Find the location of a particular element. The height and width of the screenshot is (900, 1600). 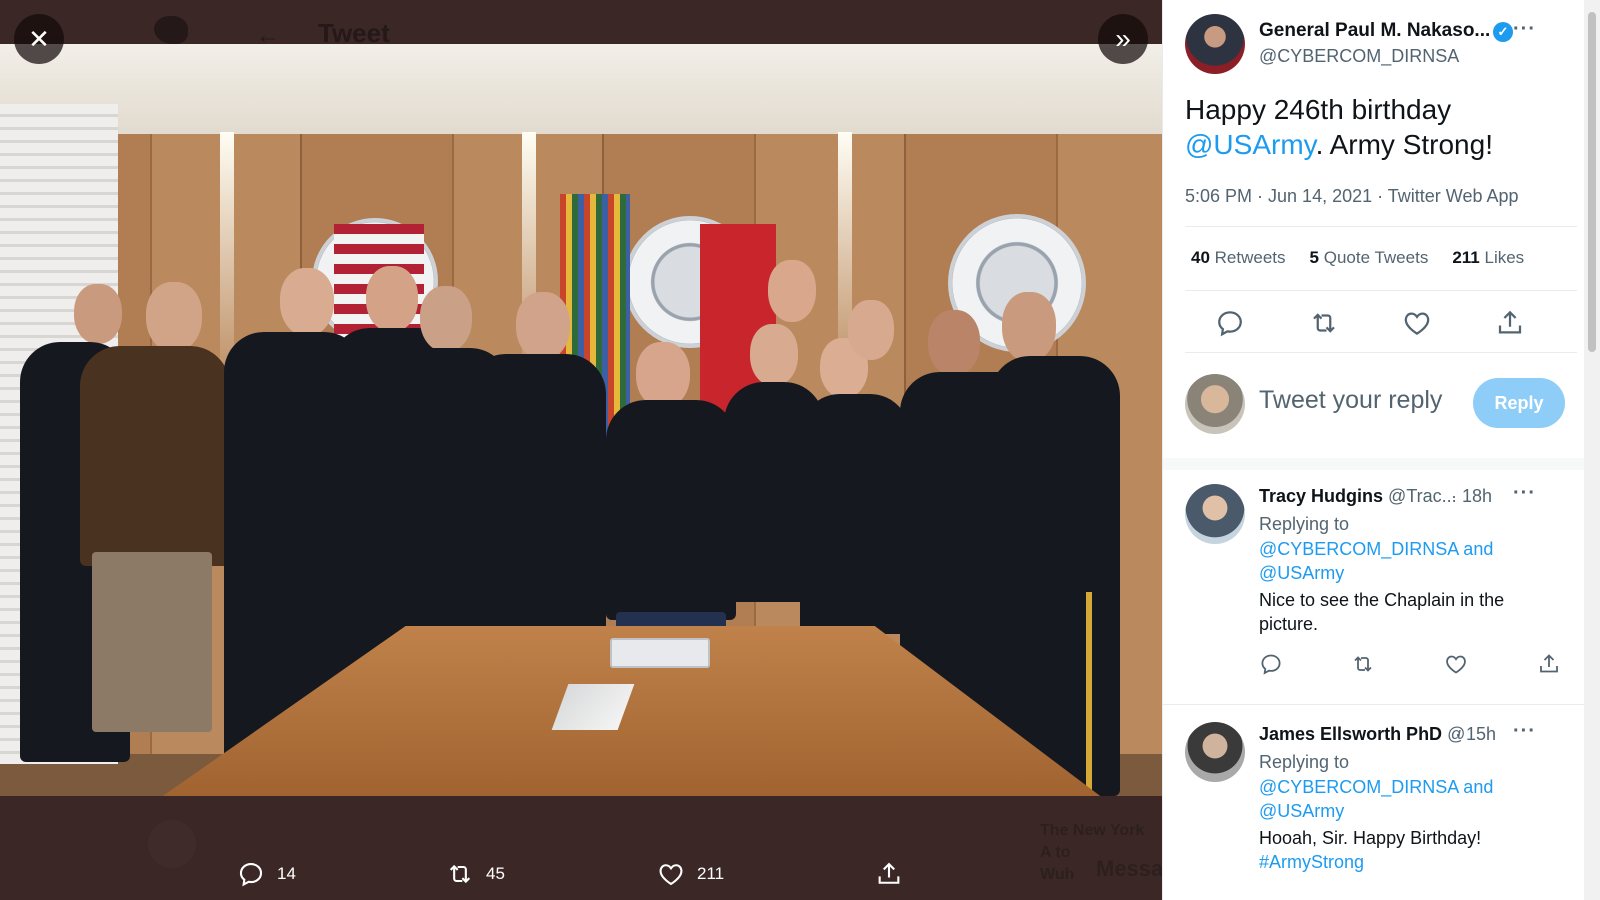

current-user-avatar is located at coordinates (1215, 404).